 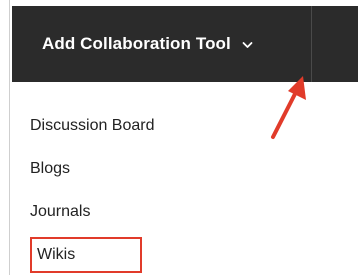 I want to click on left-border, so click(x=9, y=137).